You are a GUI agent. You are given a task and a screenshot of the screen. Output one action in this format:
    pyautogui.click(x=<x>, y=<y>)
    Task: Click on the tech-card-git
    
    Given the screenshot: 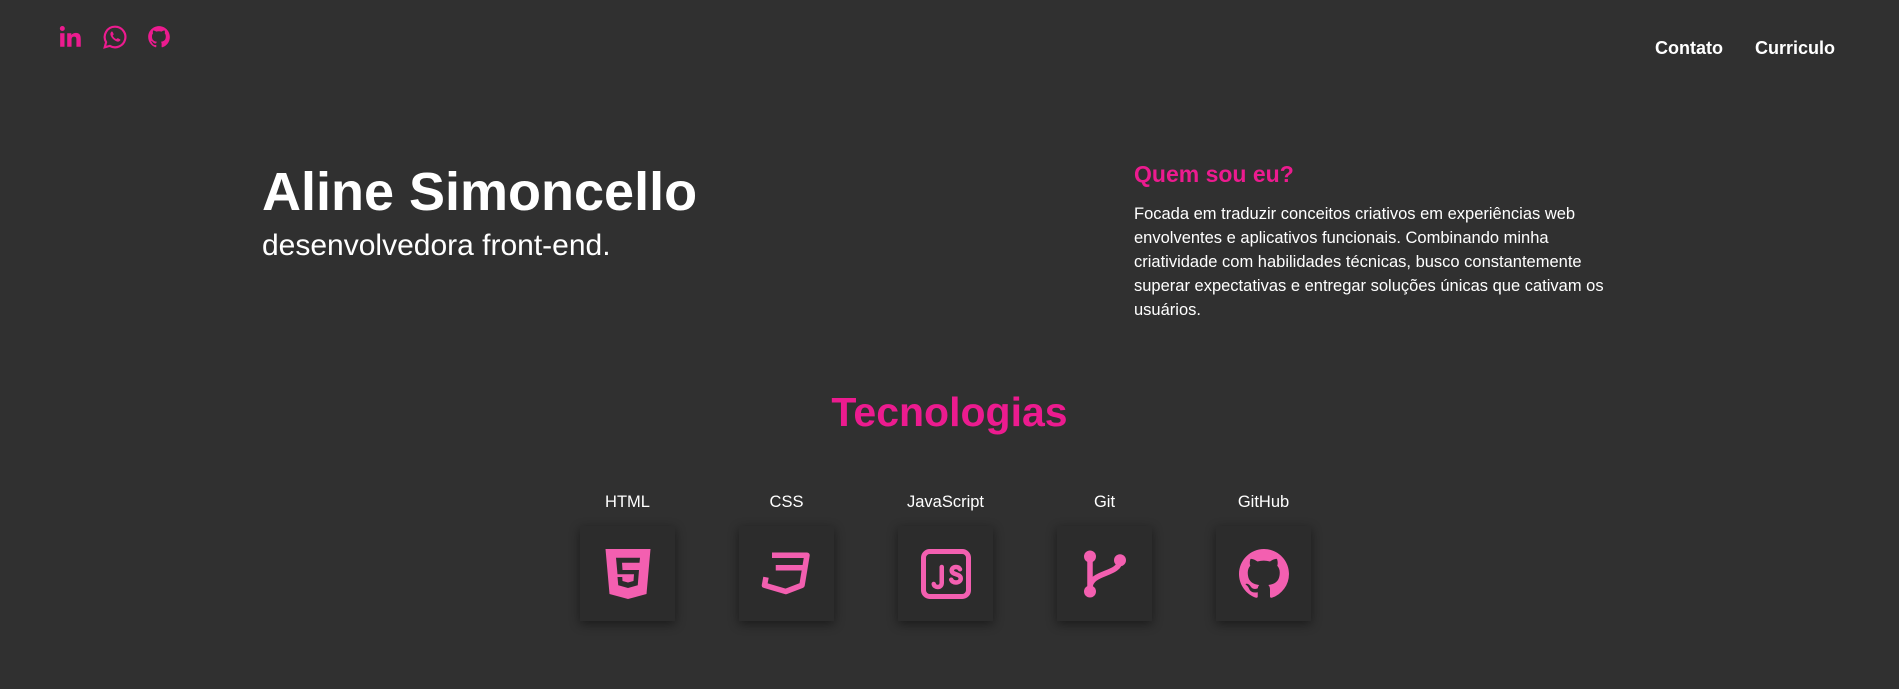 What is the action you would take?
    pyautogui.click(x=1104, y=573)
    